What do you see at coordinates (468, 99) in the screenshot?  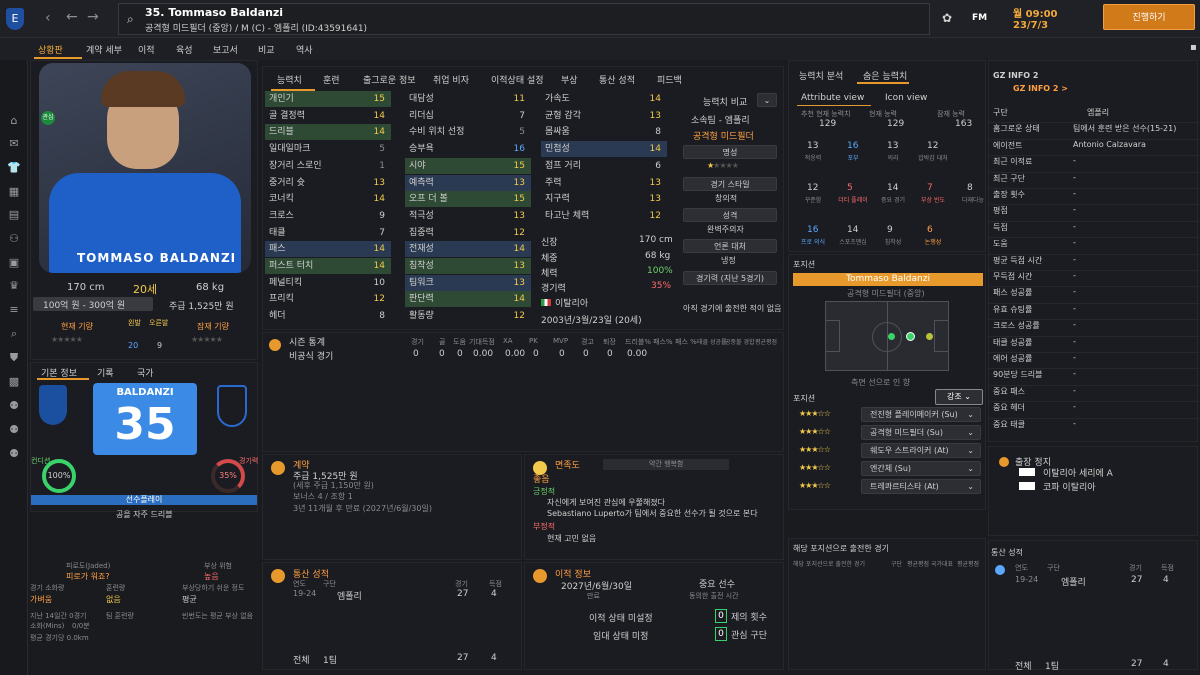 I see `attribute-row: 대담성 11` at bounding box center [468, 99].